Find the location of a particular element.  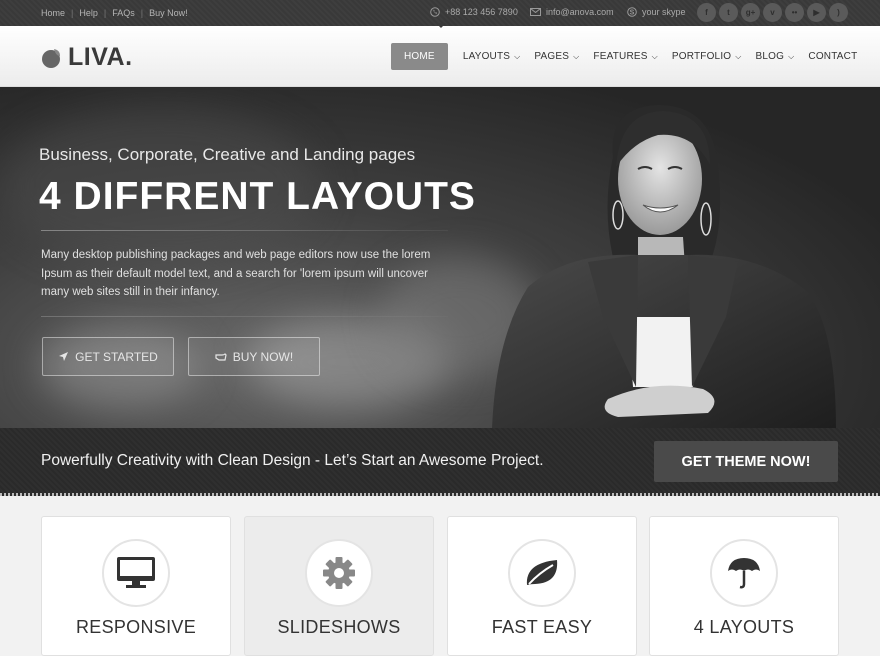

dotted-border is located at coordinates (440, 494).